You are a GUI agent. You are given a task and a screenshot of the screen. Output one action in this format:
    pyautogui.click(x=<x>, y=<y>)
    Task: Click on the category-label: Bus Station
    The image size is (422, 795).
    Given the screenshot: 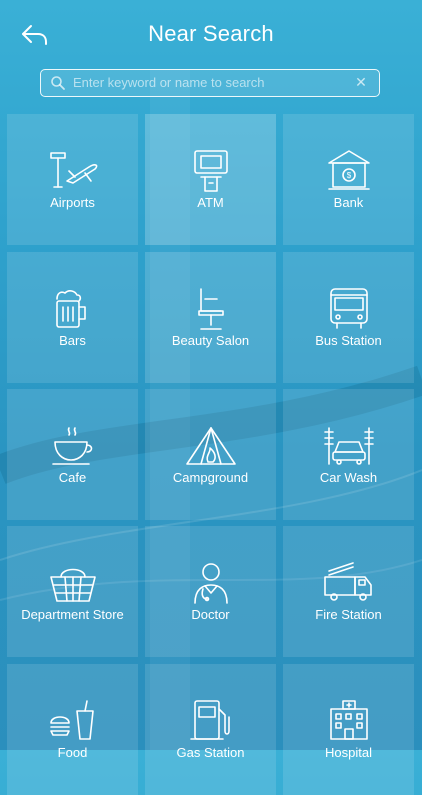 What is the action you would take?
    pyautogui.click(x=348, y=340)
    